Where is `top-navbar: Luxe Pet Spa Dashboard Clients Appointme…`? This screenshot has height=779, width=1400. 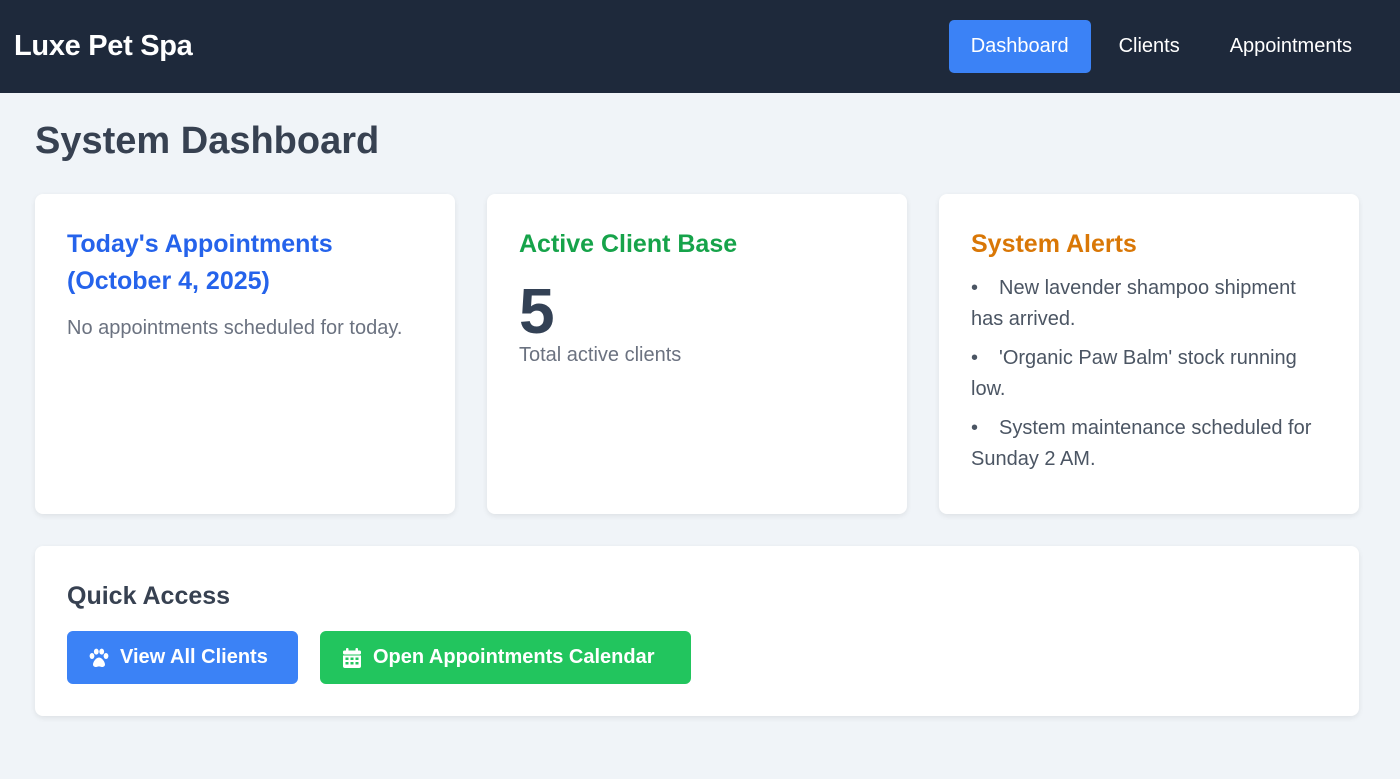
top-navbar: Luxe Pet Spa Dashboard Clients Appointme… is located at coordinates (700, 46).